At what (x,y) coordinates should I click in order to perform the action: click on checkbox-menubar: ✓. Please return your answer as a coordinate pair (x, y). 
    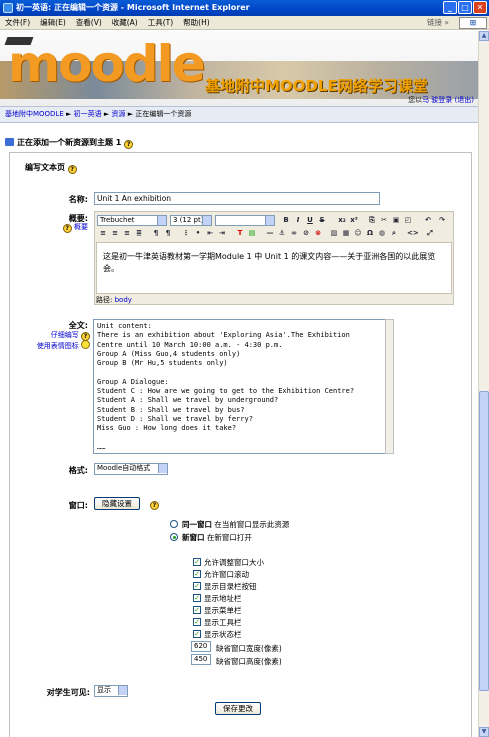
    Looking at the image, I should click on (197, 610).